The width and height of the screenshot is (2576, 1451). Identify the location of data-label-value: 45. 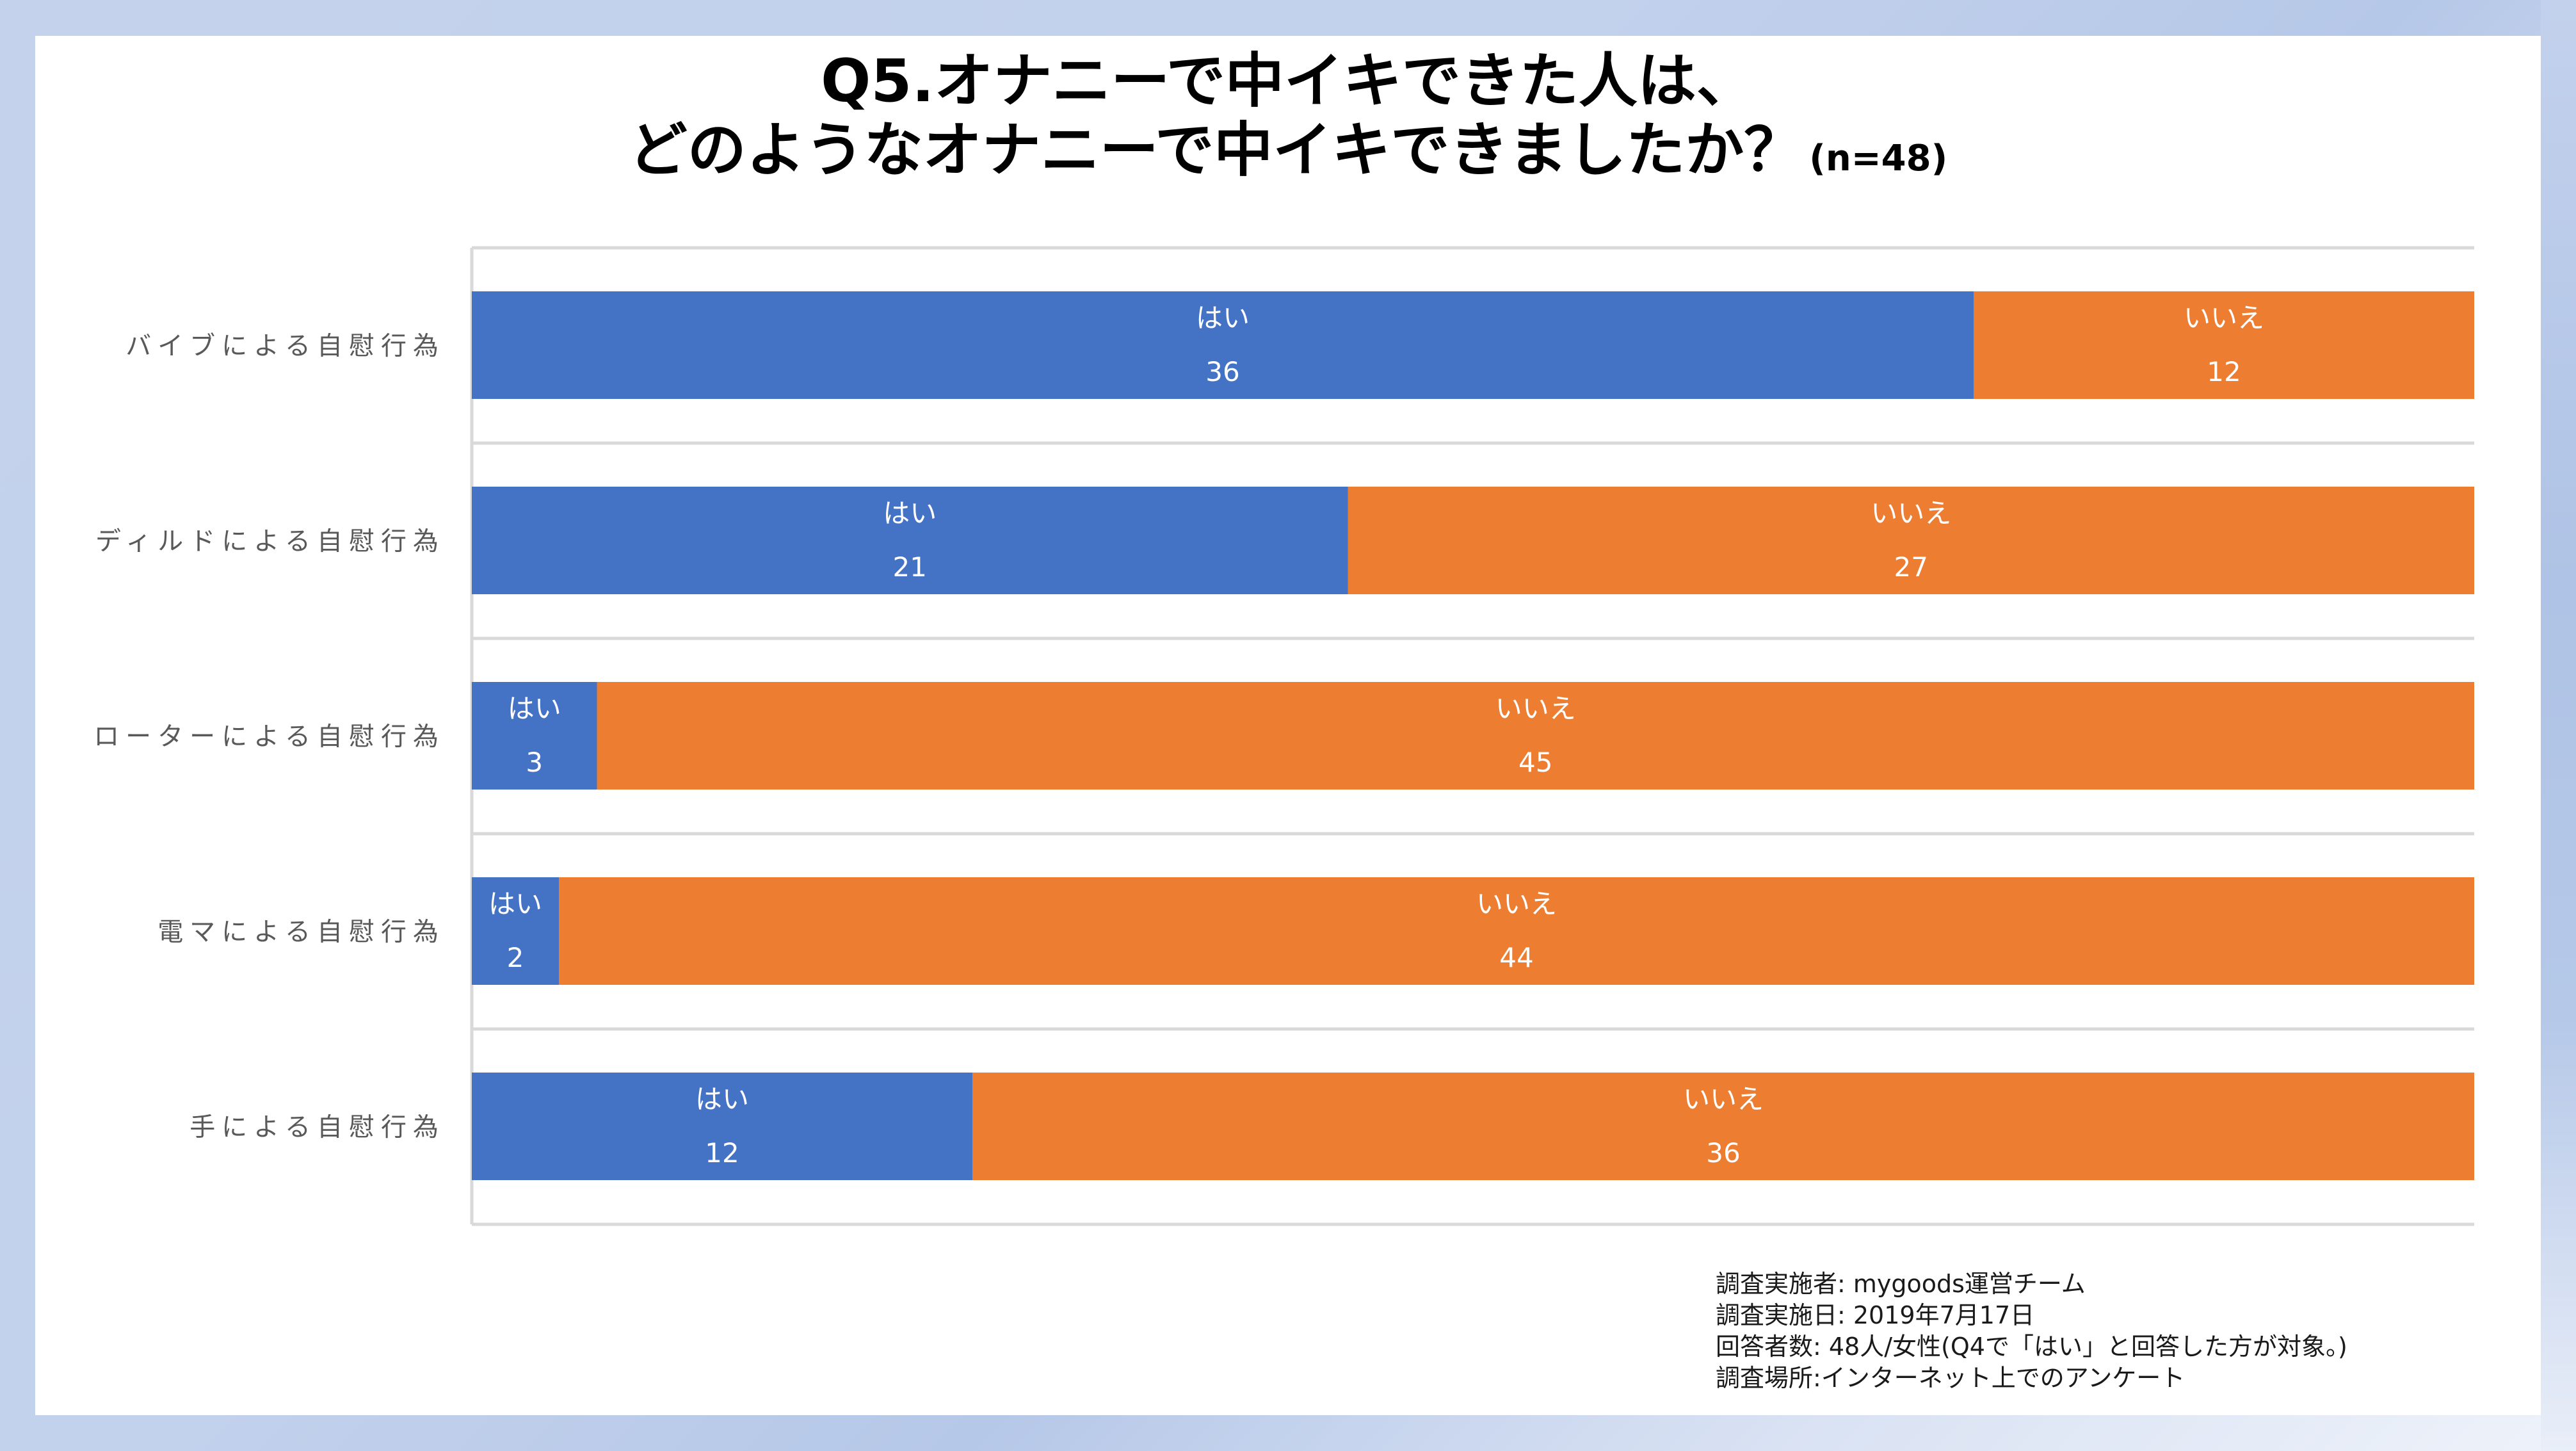
(1535, 762).